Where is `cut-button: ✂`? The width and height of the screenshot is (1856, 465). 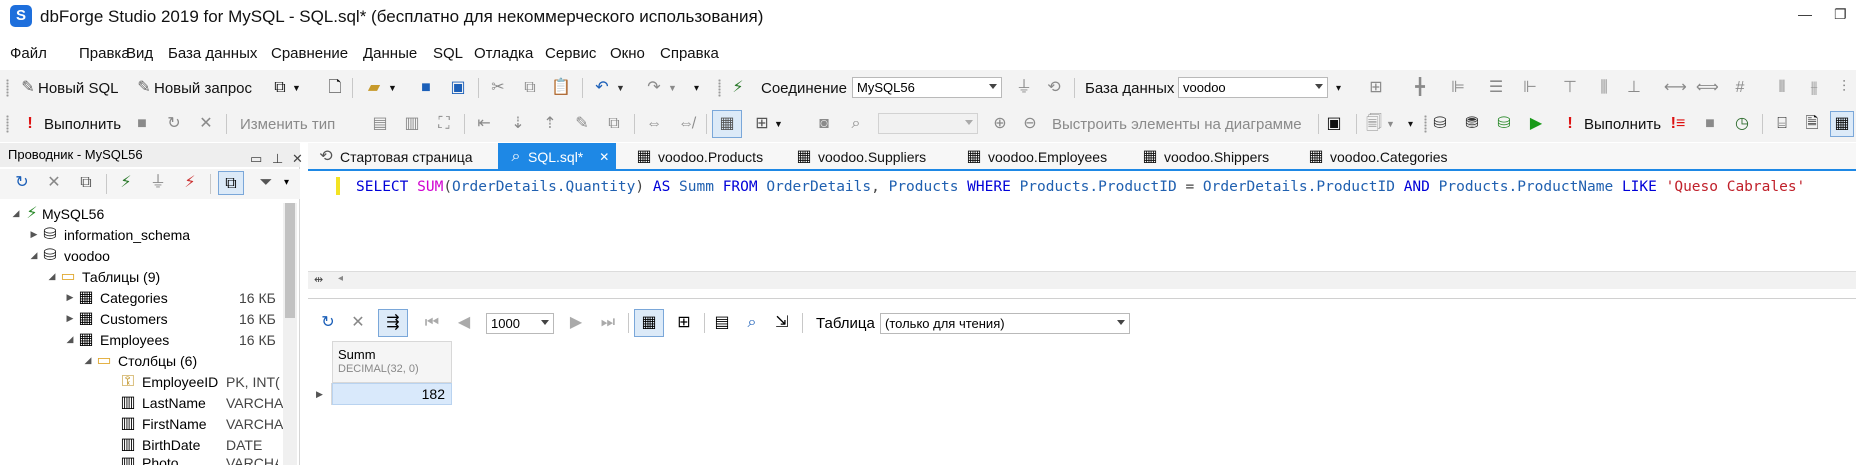
cut-button: ✂ is located at coordinates (498, 88).